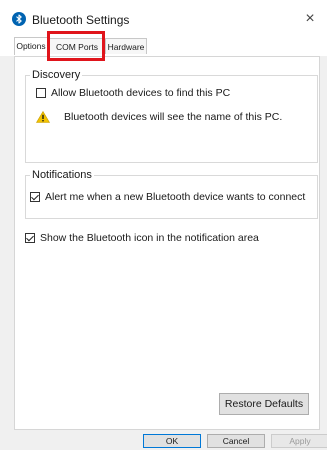 The height and width of the screenshot is (450, 327). What do you see at coordinates (264, 404) in the screenshot?
I see `restore-defaults-button: Restore Defaults` at bounding box center [264, 404].